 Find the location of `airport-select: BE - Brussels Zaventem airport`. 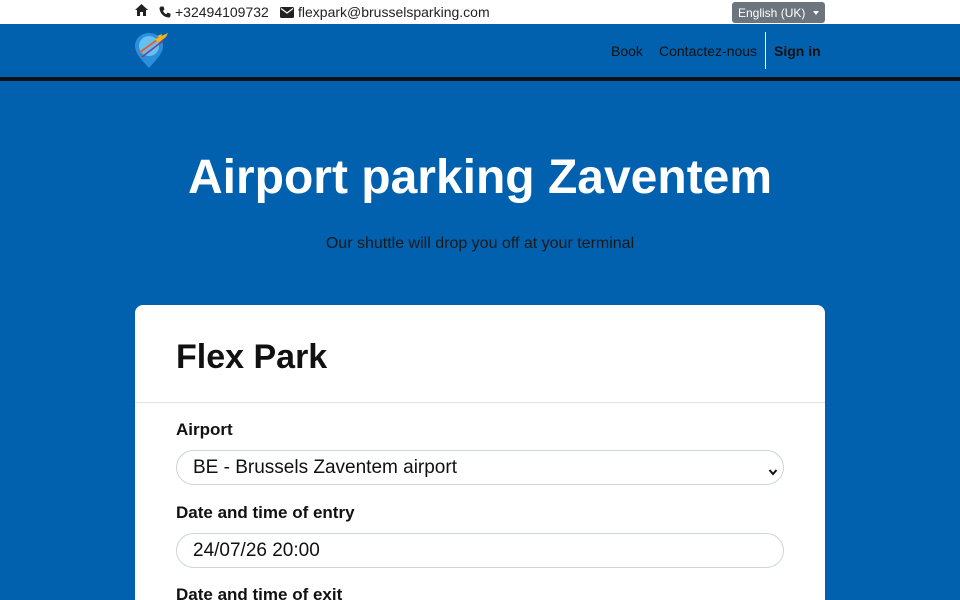

airport-select: BE - Brussels Zaventem airport is located at coordinates (480, 467).